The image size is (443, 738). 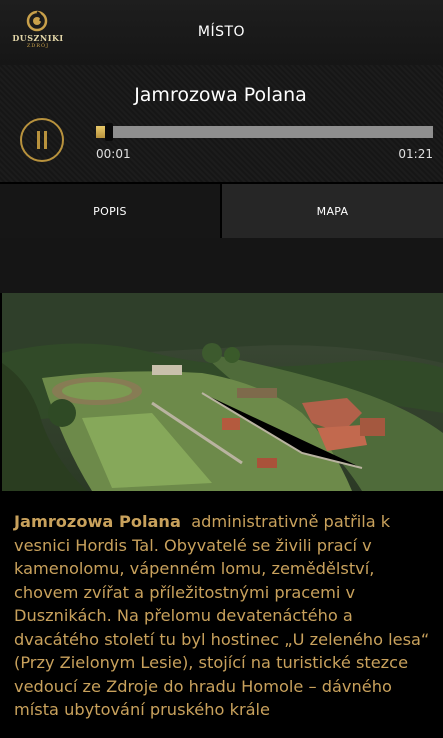 What do you see at coordinates (332, 211) in the screenshot?
I see `tab-mapa: MAPA` at bounding box center [332, 211].